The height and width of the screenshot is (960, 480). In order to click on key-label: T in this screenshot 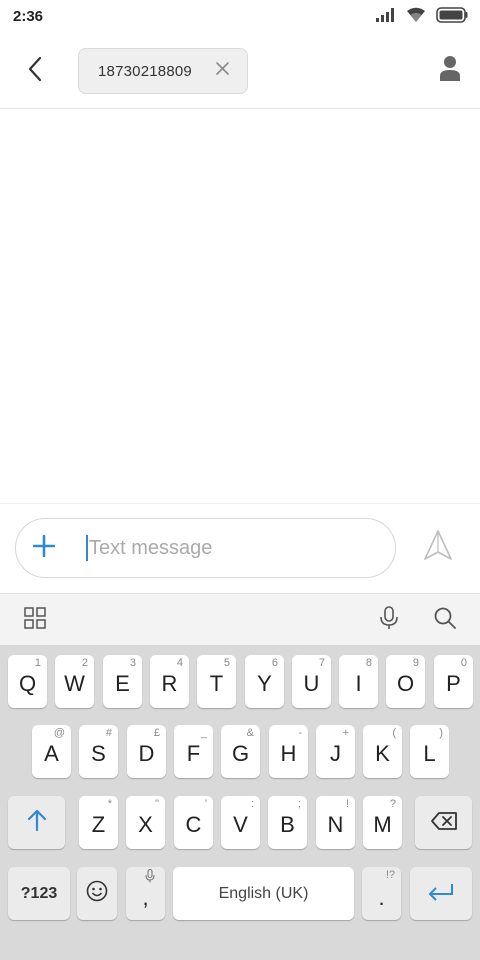, I will do `click(216, 683)`.